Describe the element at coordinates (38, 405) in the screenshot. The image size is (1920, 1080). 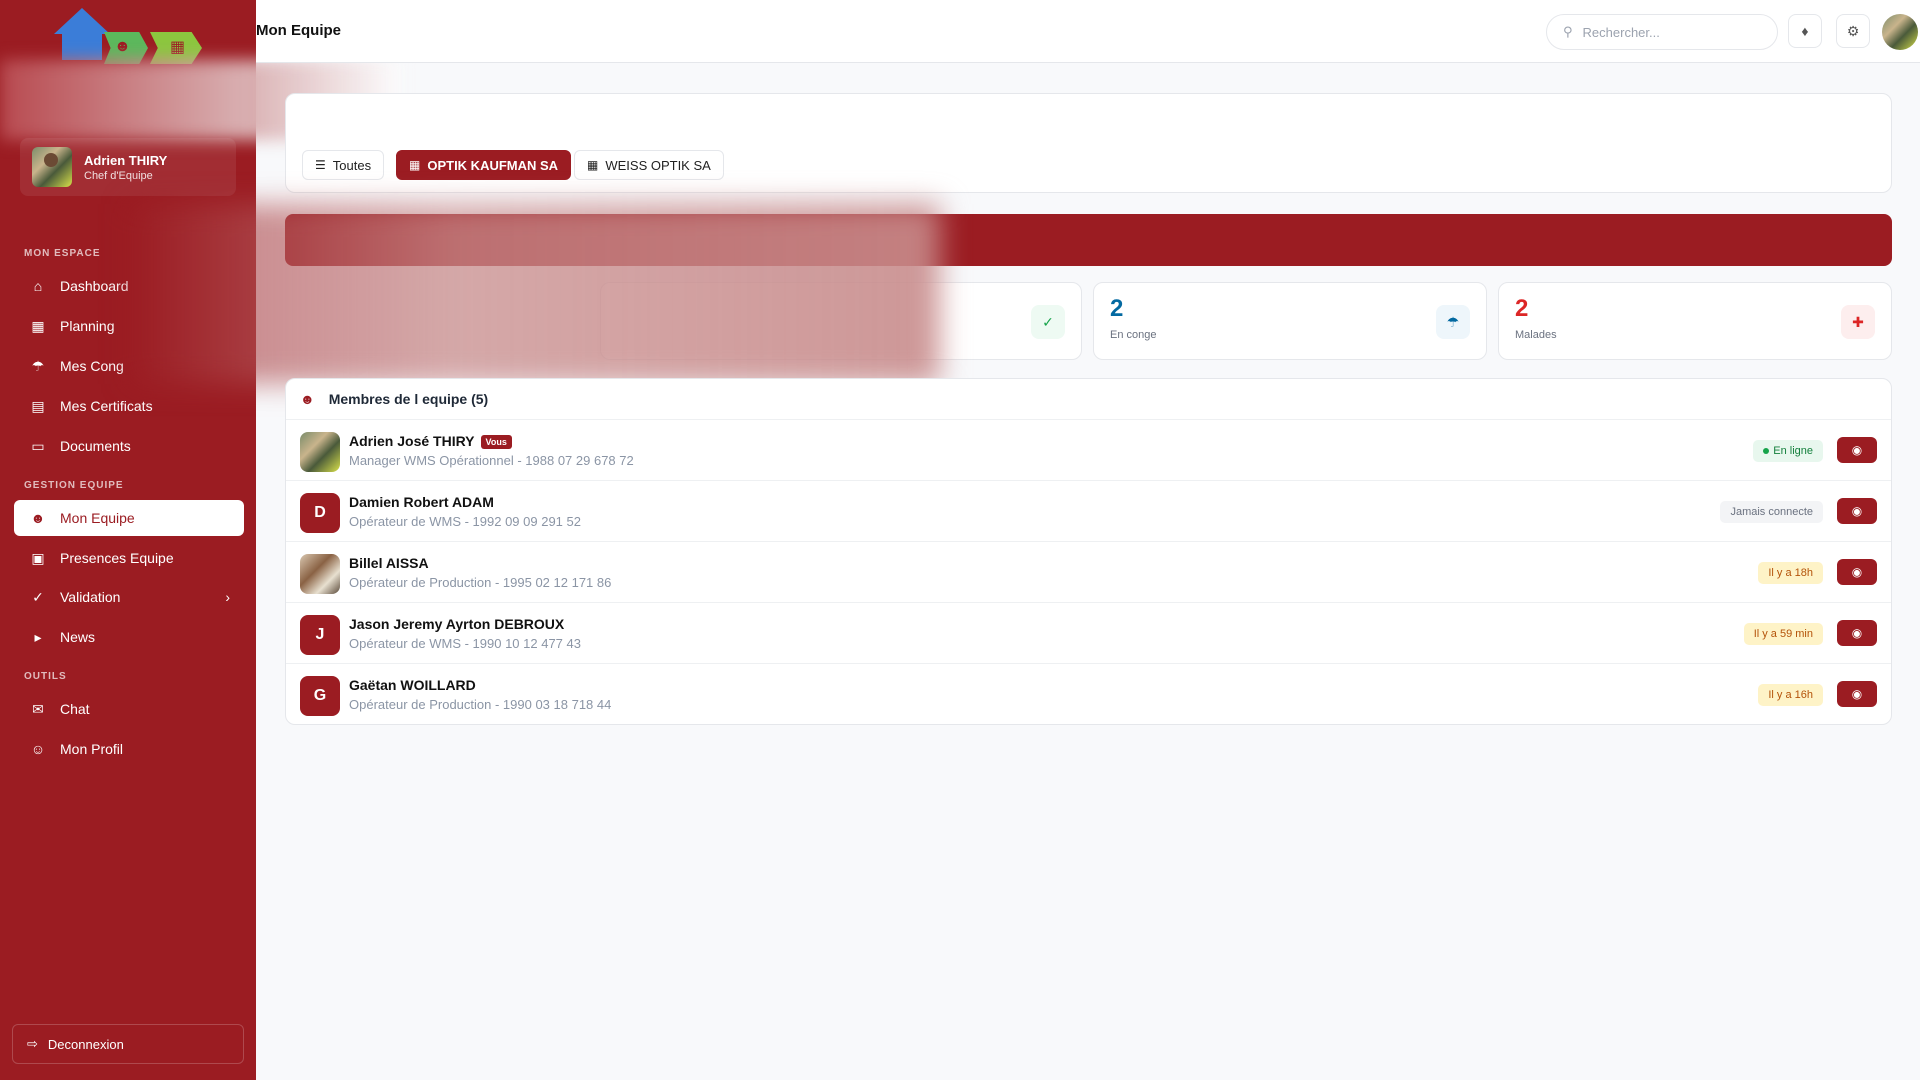
I see `file-medical-icon: ▤` at that location.